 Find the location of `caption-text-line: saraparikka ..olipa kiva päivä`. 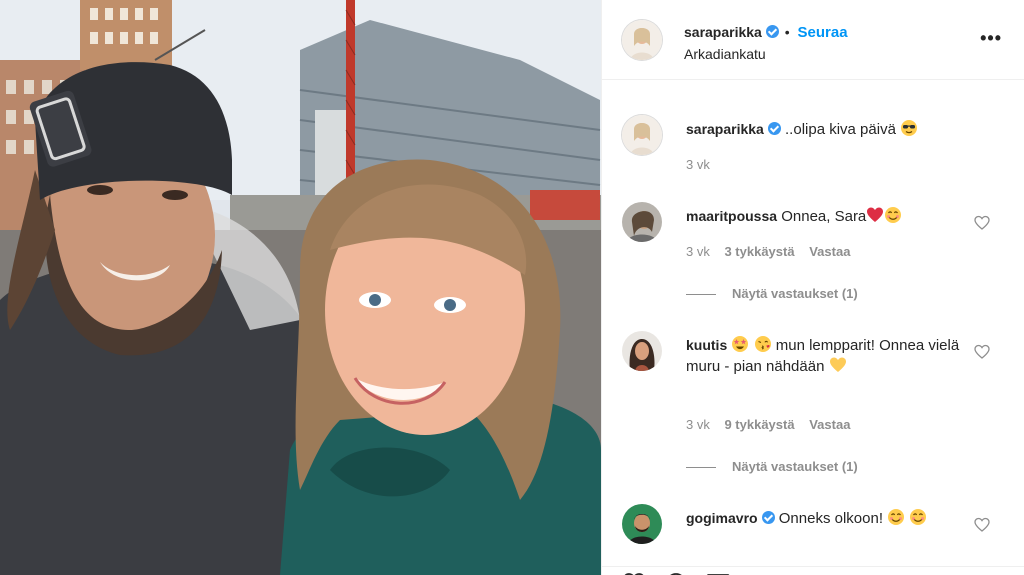

caption-text-line: saraparikka ..olipa kiva päivä is located at coordinates (826, 129).